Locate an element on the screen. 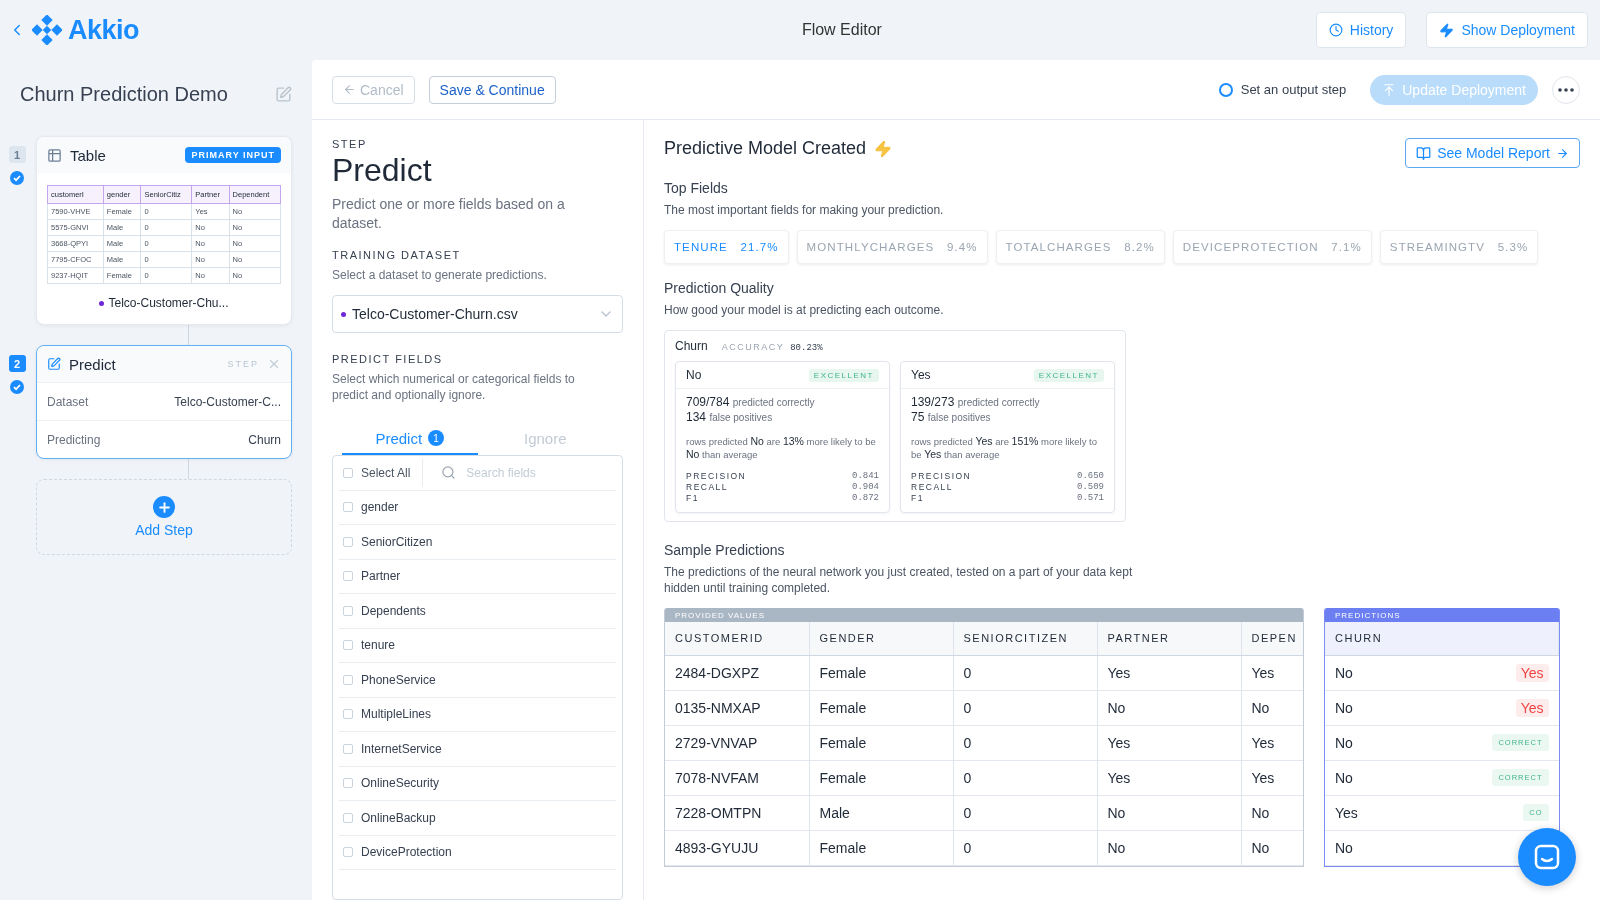 The height and width of the screenshot is (900, 1600). radio-button is located at coordinates (1225, 89).